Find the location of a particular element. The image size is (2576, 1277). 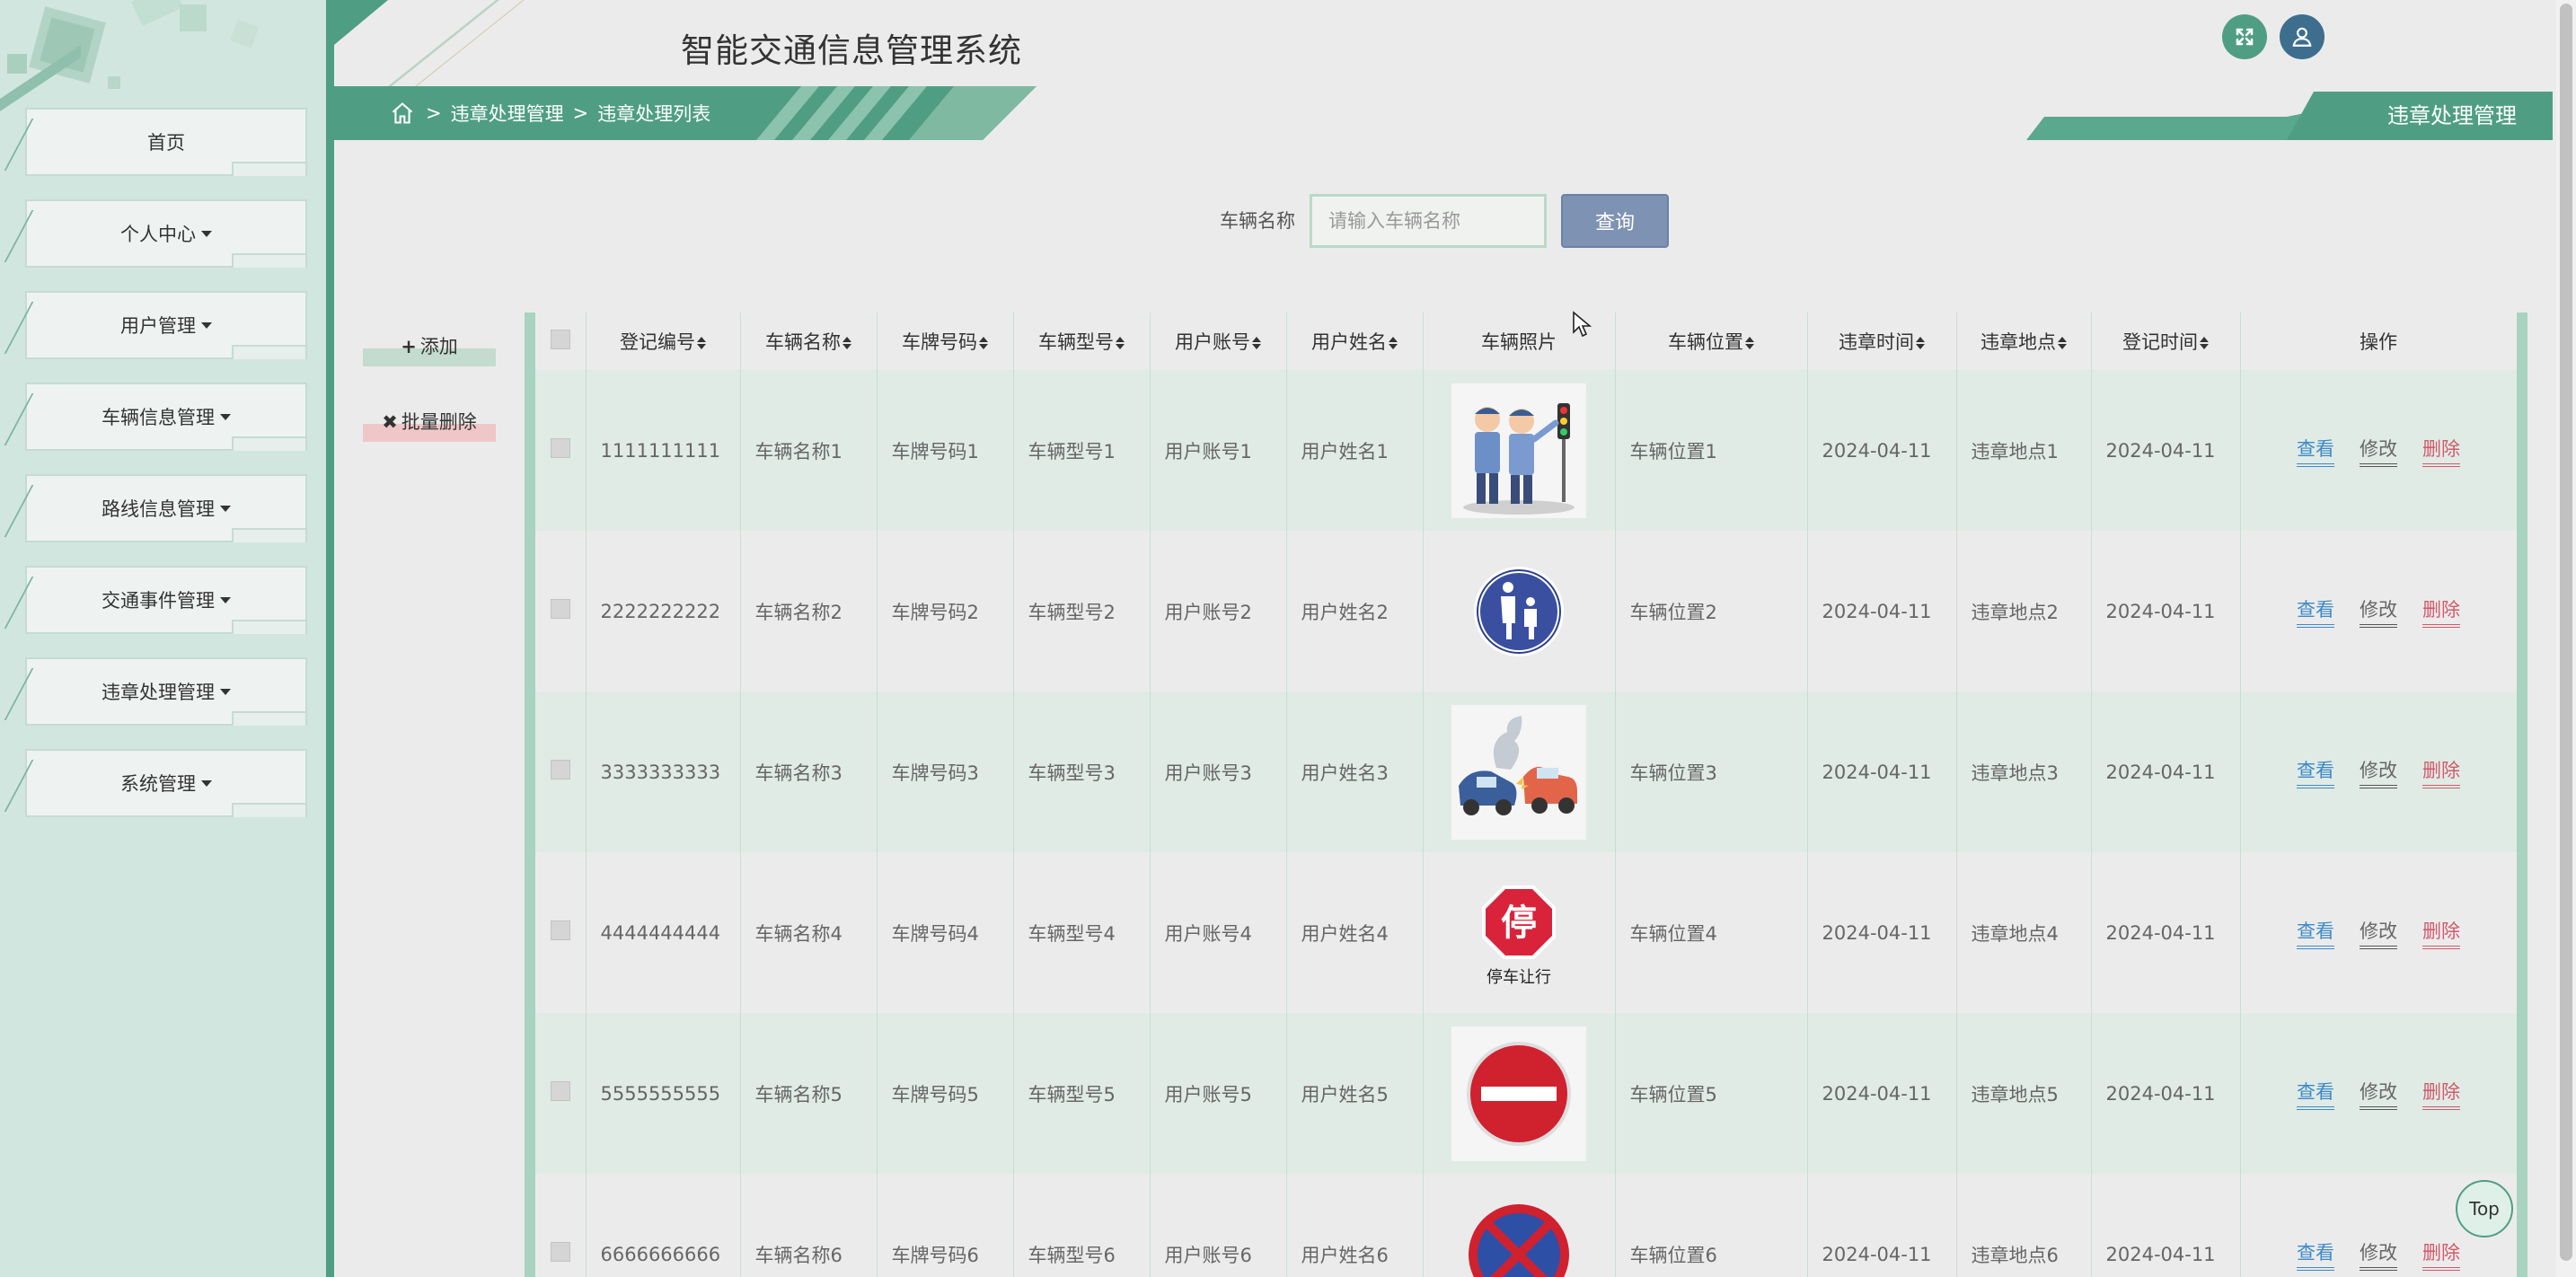

cell-id: 1111111111 is located at coordinates (663, 450).